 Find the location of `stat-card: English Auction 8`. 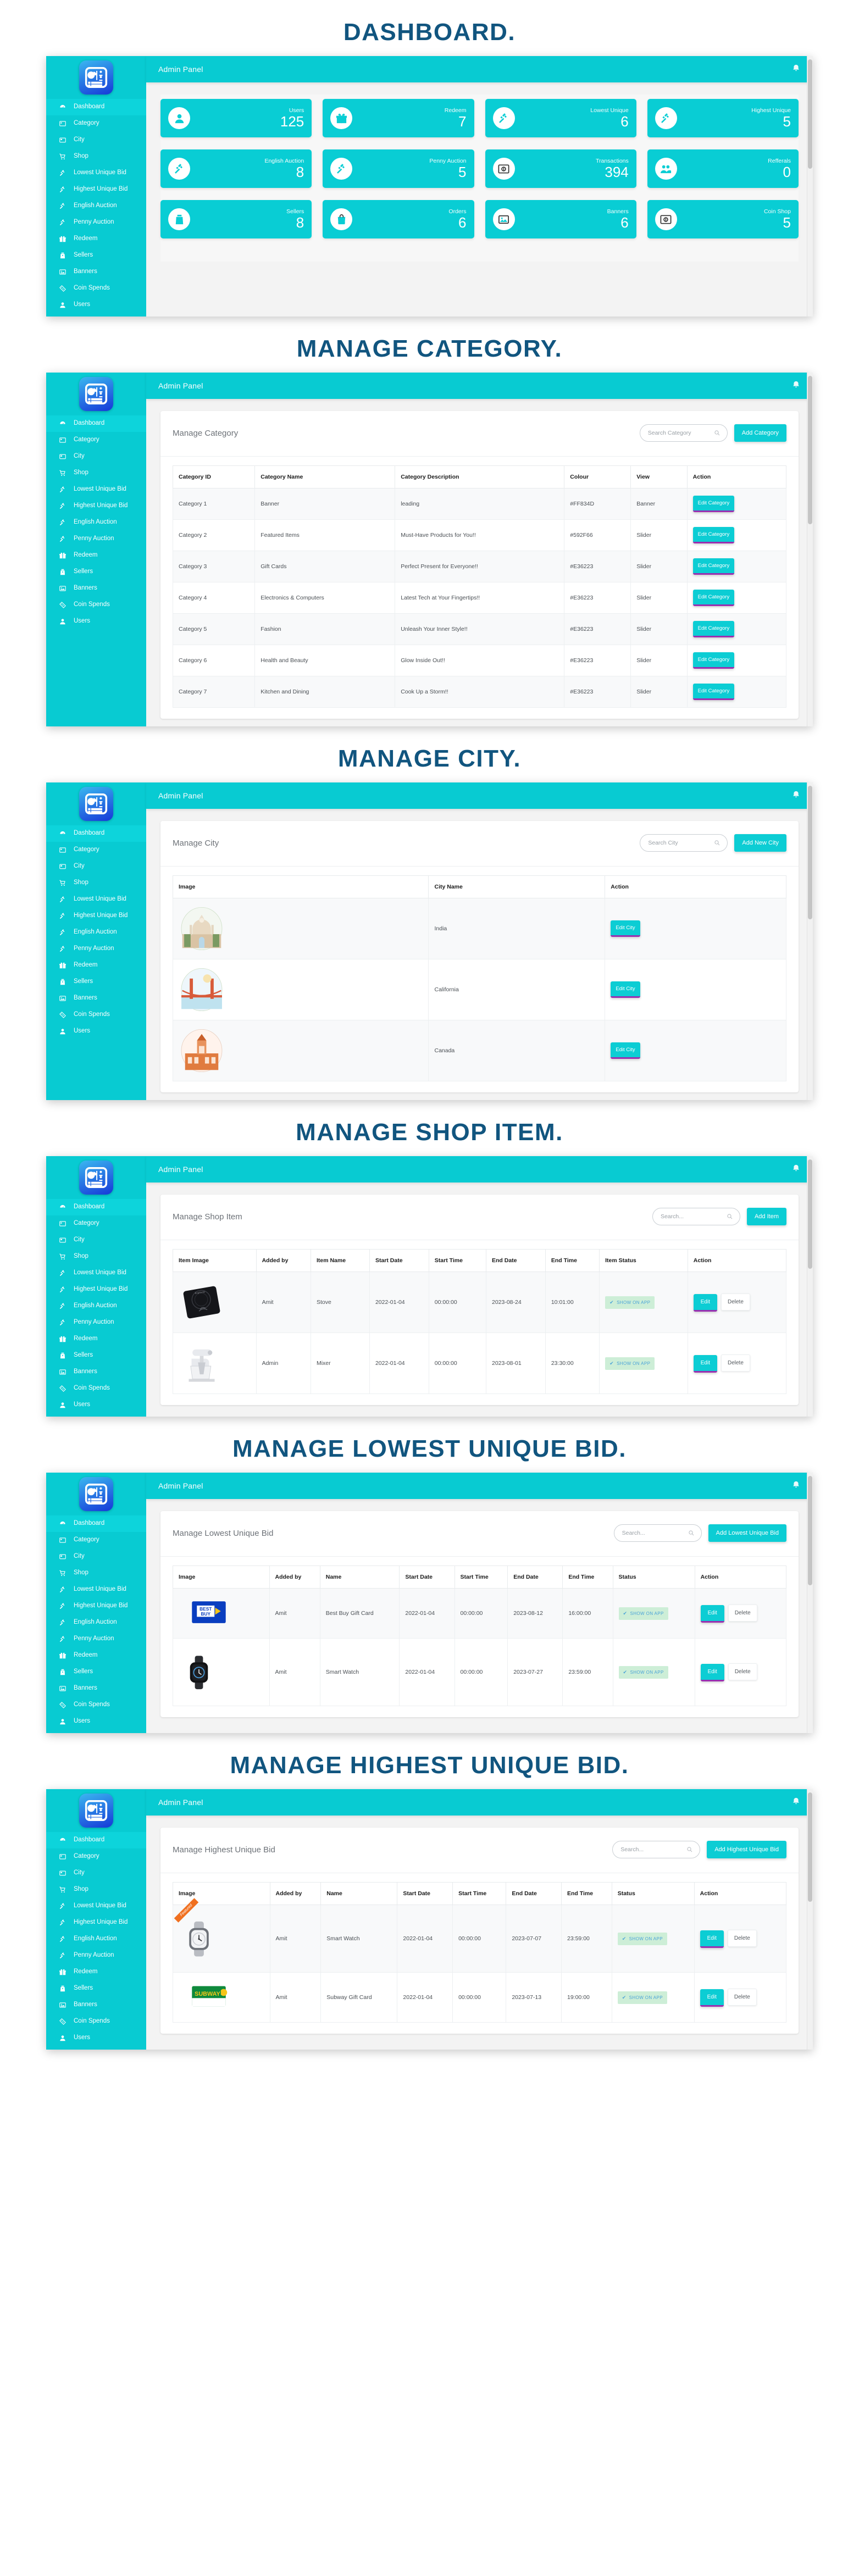

stat-card: English Auction 8 is located at coordinates (236, 168).